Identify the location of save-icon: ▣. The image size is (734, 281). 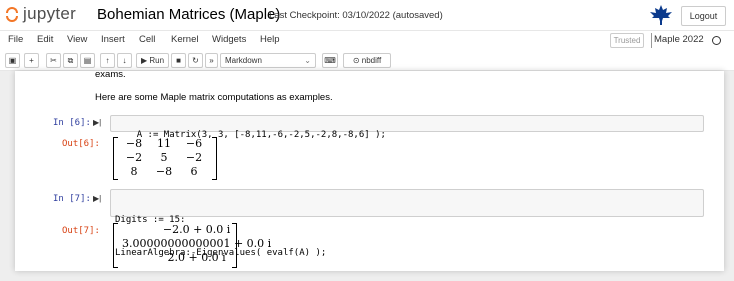
(12, 60).